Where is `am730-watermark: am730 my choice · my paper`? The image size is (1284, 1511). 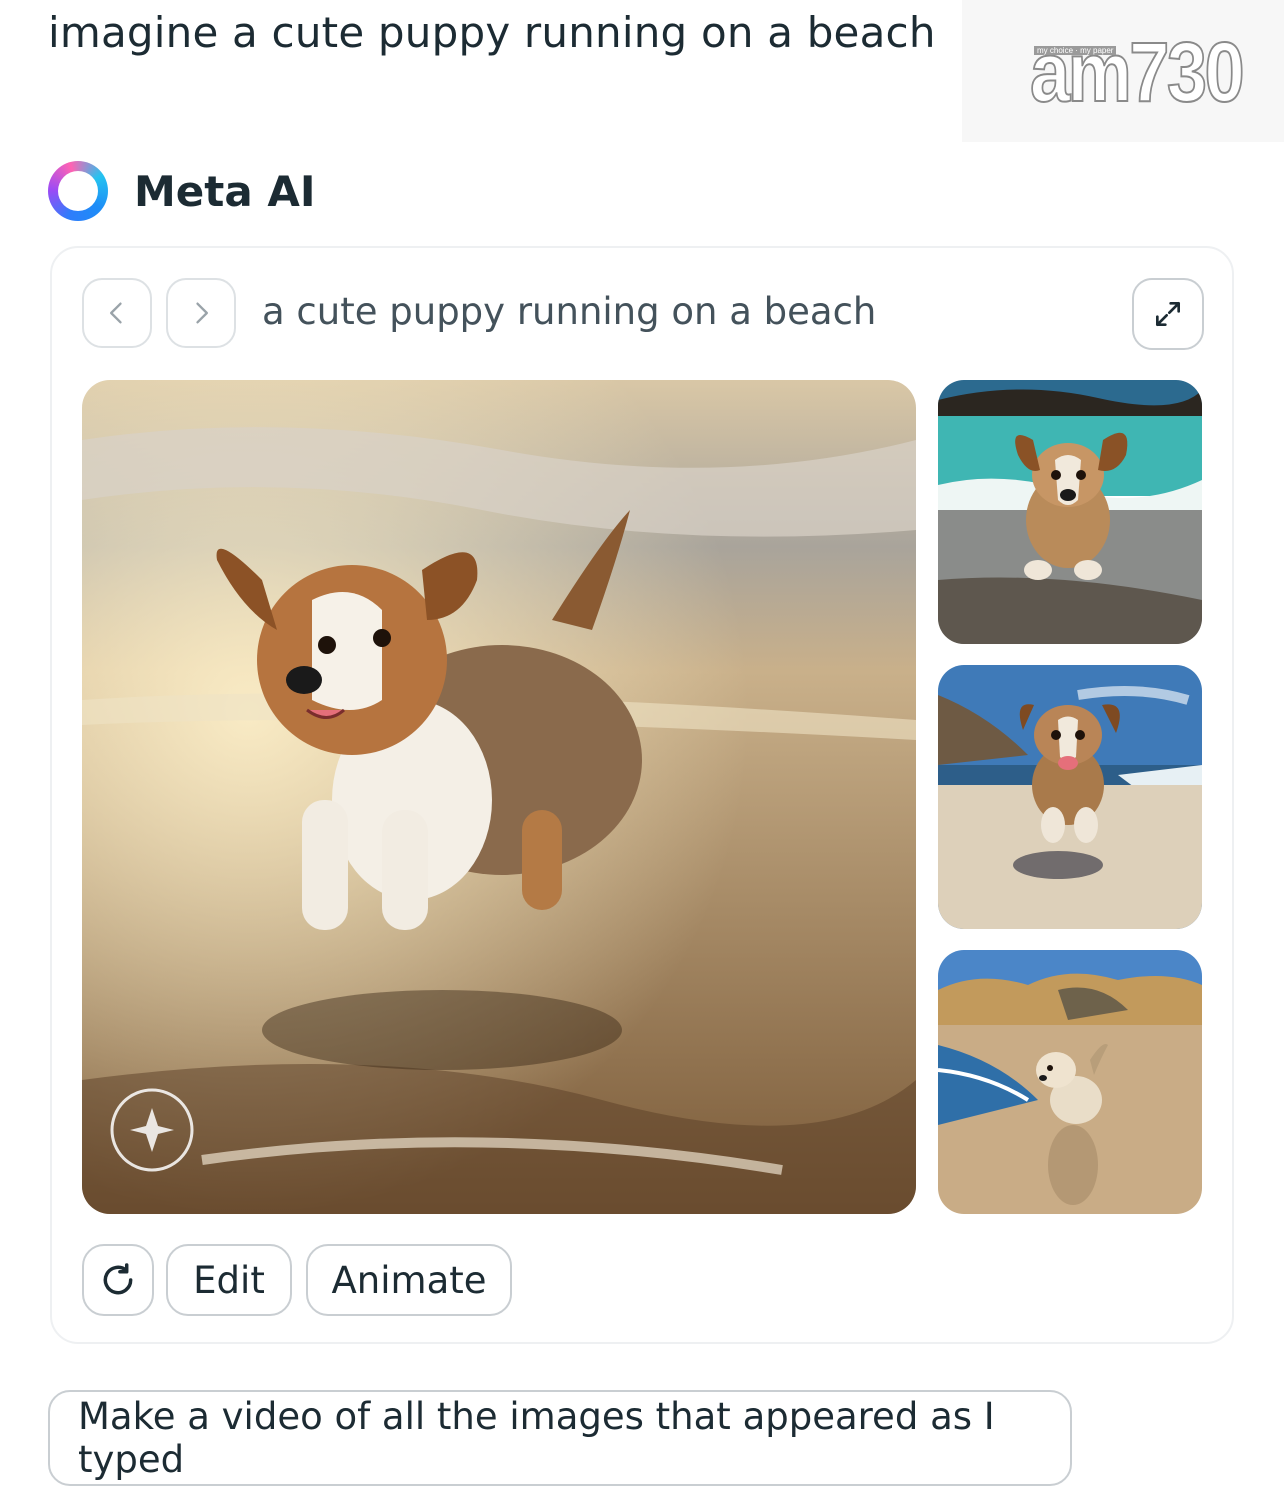 am730-watermark: am730 my choice · my paper is located at coordinates (1123, 71).